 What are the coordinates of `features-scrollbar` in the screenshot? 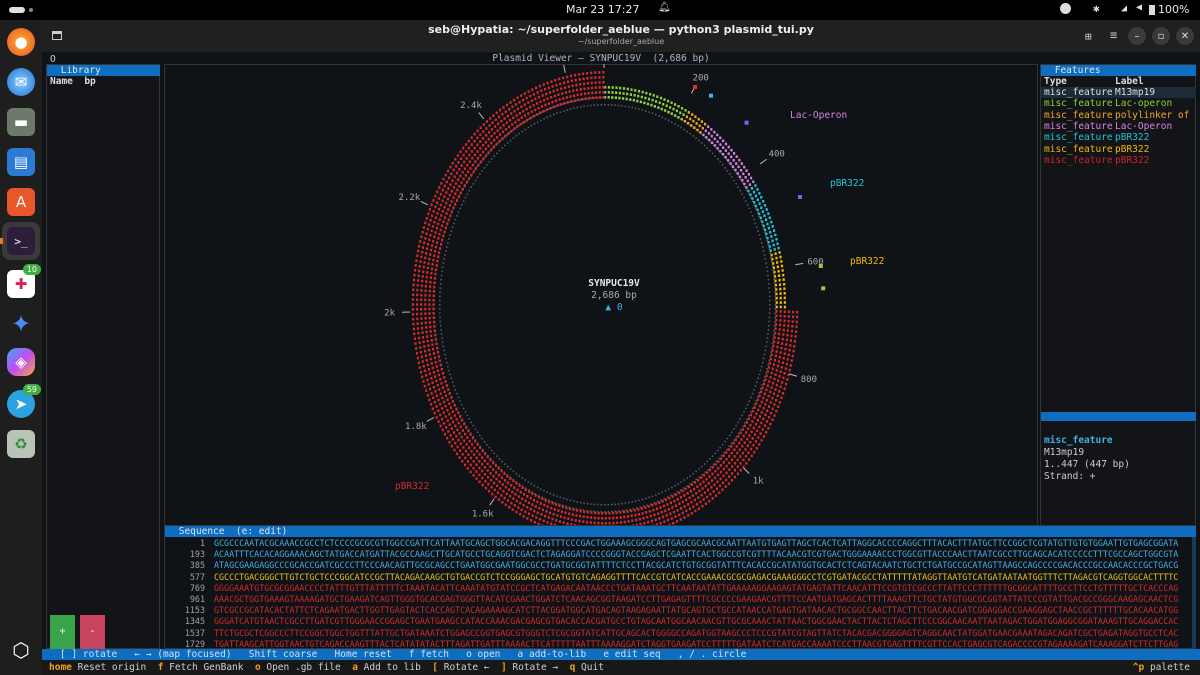 It's located at (1118, 416).